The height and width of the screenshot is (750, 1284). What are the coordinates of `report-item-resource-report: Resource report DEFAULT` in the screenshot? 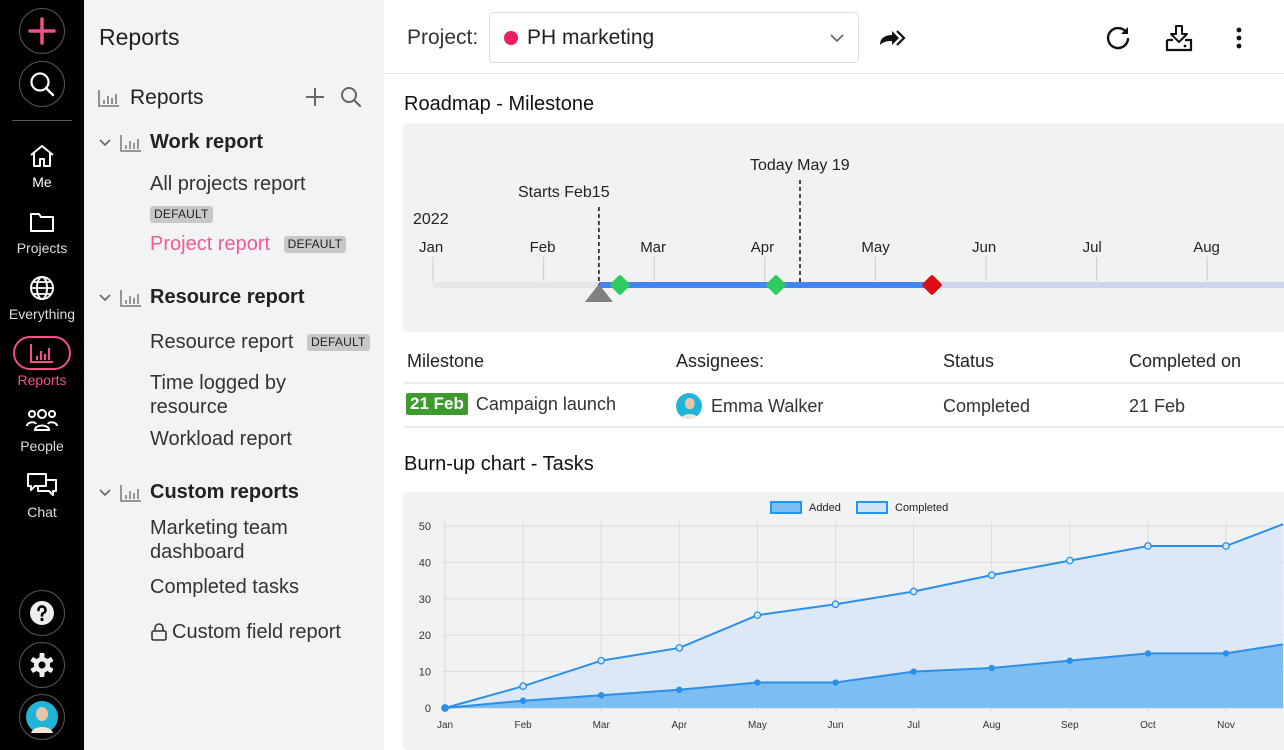 It's located at (260, 342).